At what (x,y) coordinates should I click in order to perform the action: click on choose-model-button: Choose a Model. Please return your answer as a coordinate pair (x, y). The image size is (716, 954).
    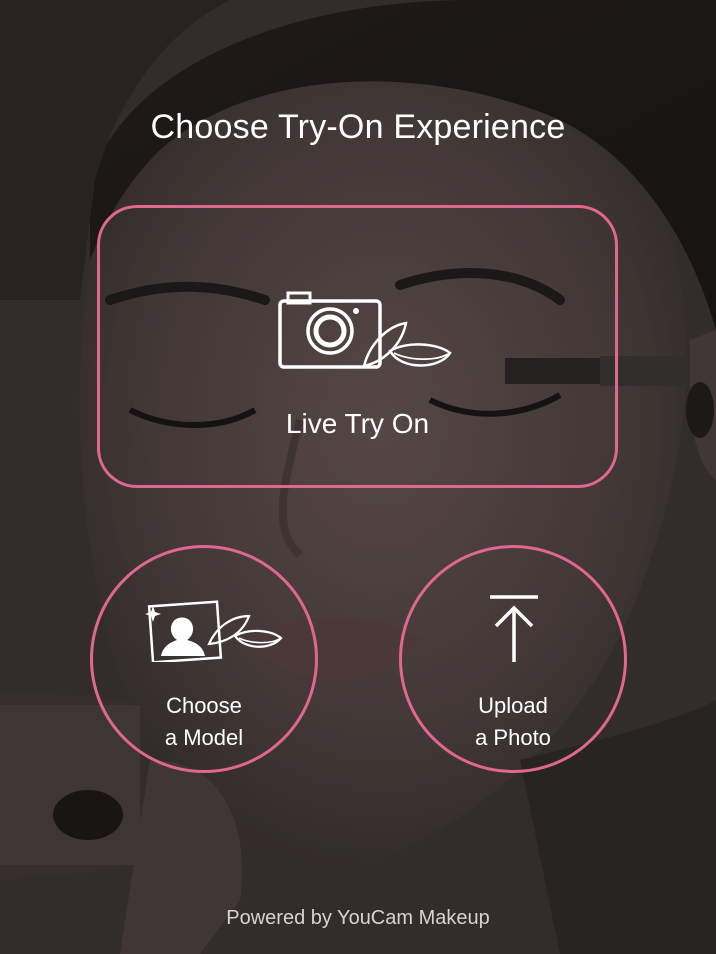
    Looking at the image, I should click on (204, 659).